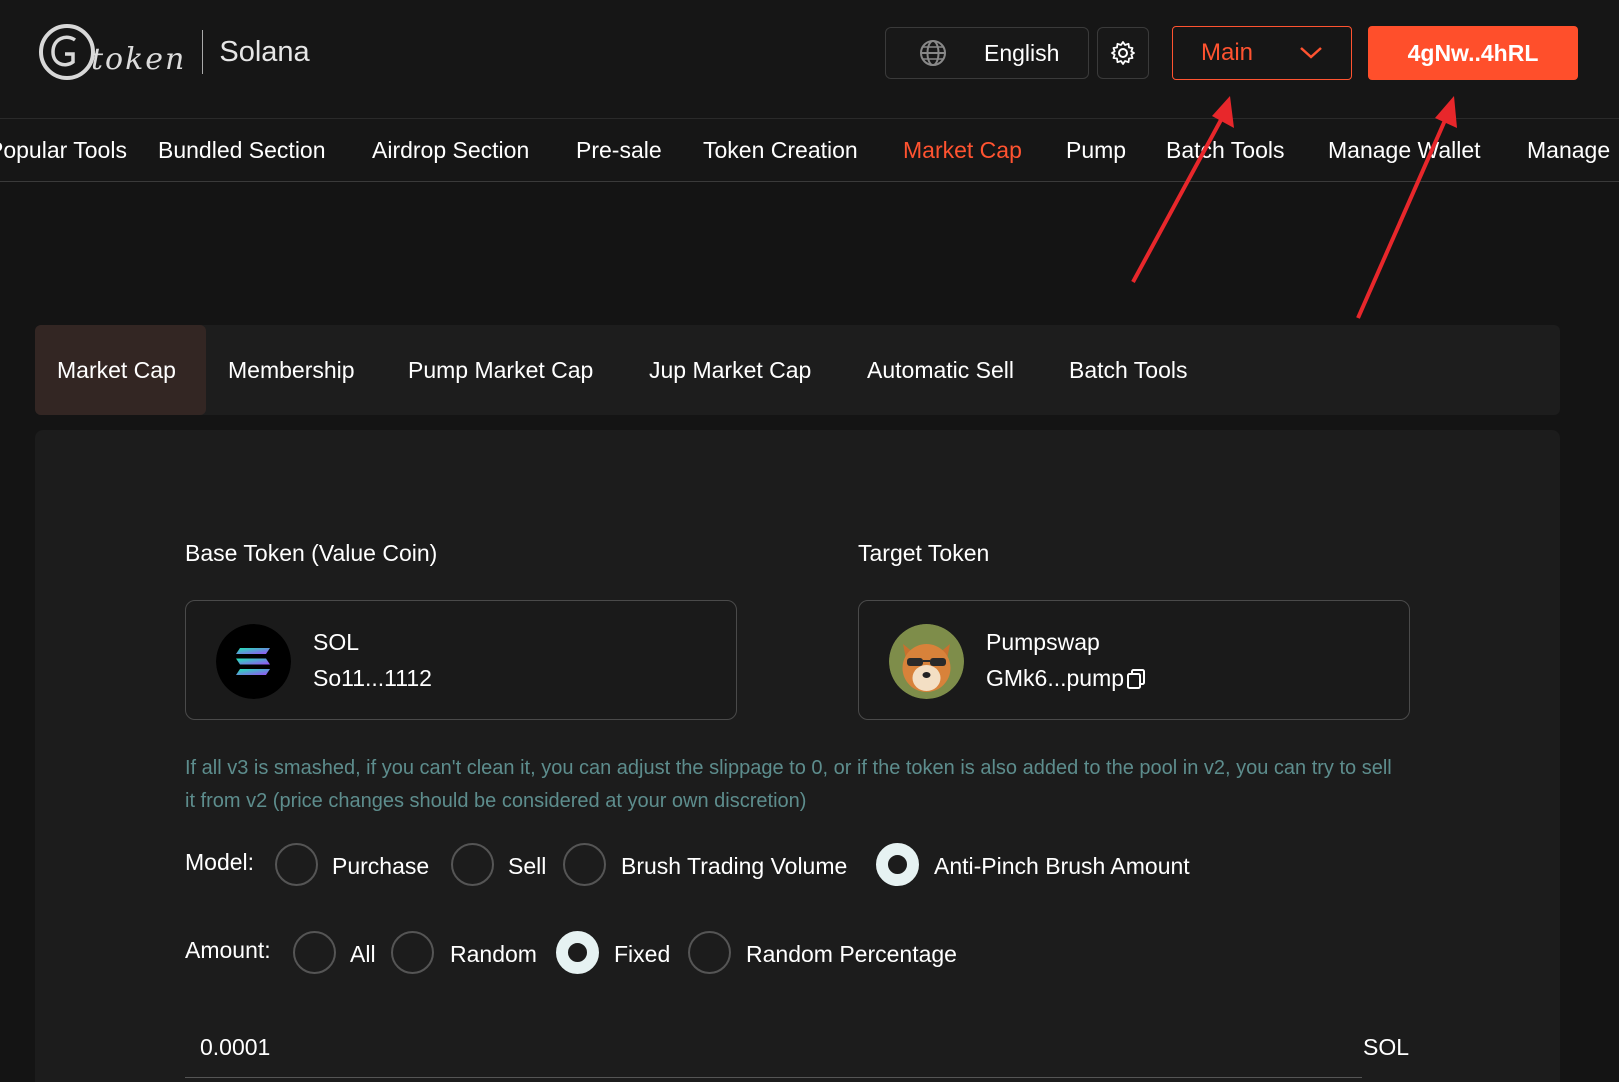  I want to click on nav-item-manage-wallet: Manage Wallet, so click(1404, 150).